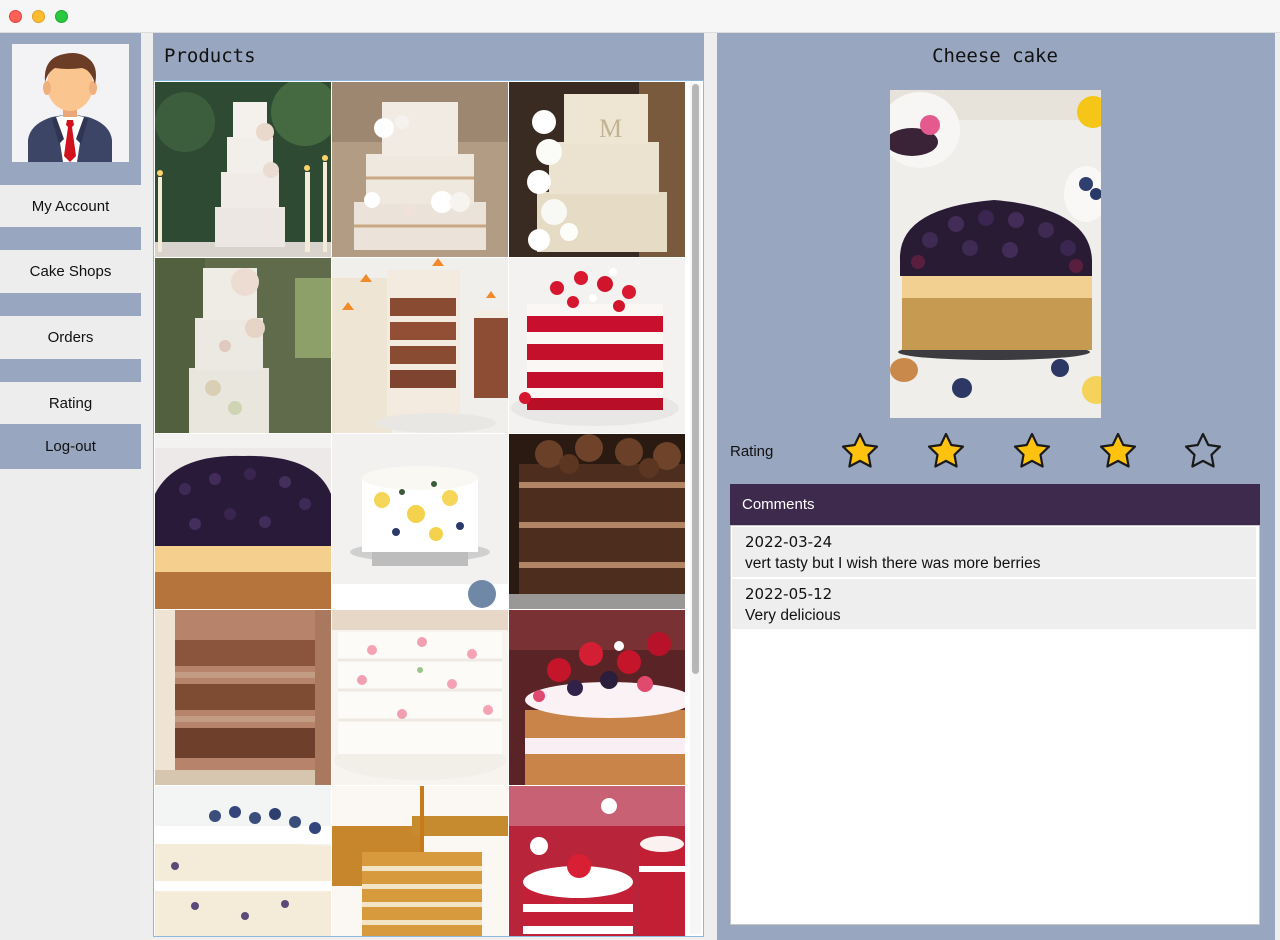 This screenshot has height=940, width=1280. I want to click on comments-header: Comments, so click(995, 504).